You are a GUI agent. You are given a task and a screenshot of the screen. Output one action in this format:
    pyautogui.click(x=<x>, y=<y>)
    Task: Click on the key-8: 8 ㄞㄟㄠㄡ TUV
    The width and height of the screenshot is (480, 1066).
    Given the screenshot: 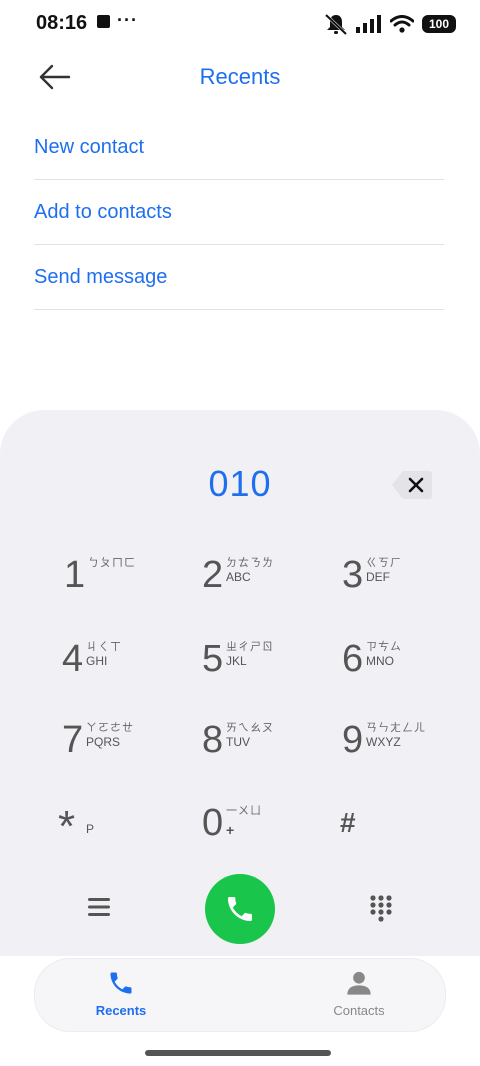 What is the action you would take?
    pyautogui.click(x=247, y=740)
    